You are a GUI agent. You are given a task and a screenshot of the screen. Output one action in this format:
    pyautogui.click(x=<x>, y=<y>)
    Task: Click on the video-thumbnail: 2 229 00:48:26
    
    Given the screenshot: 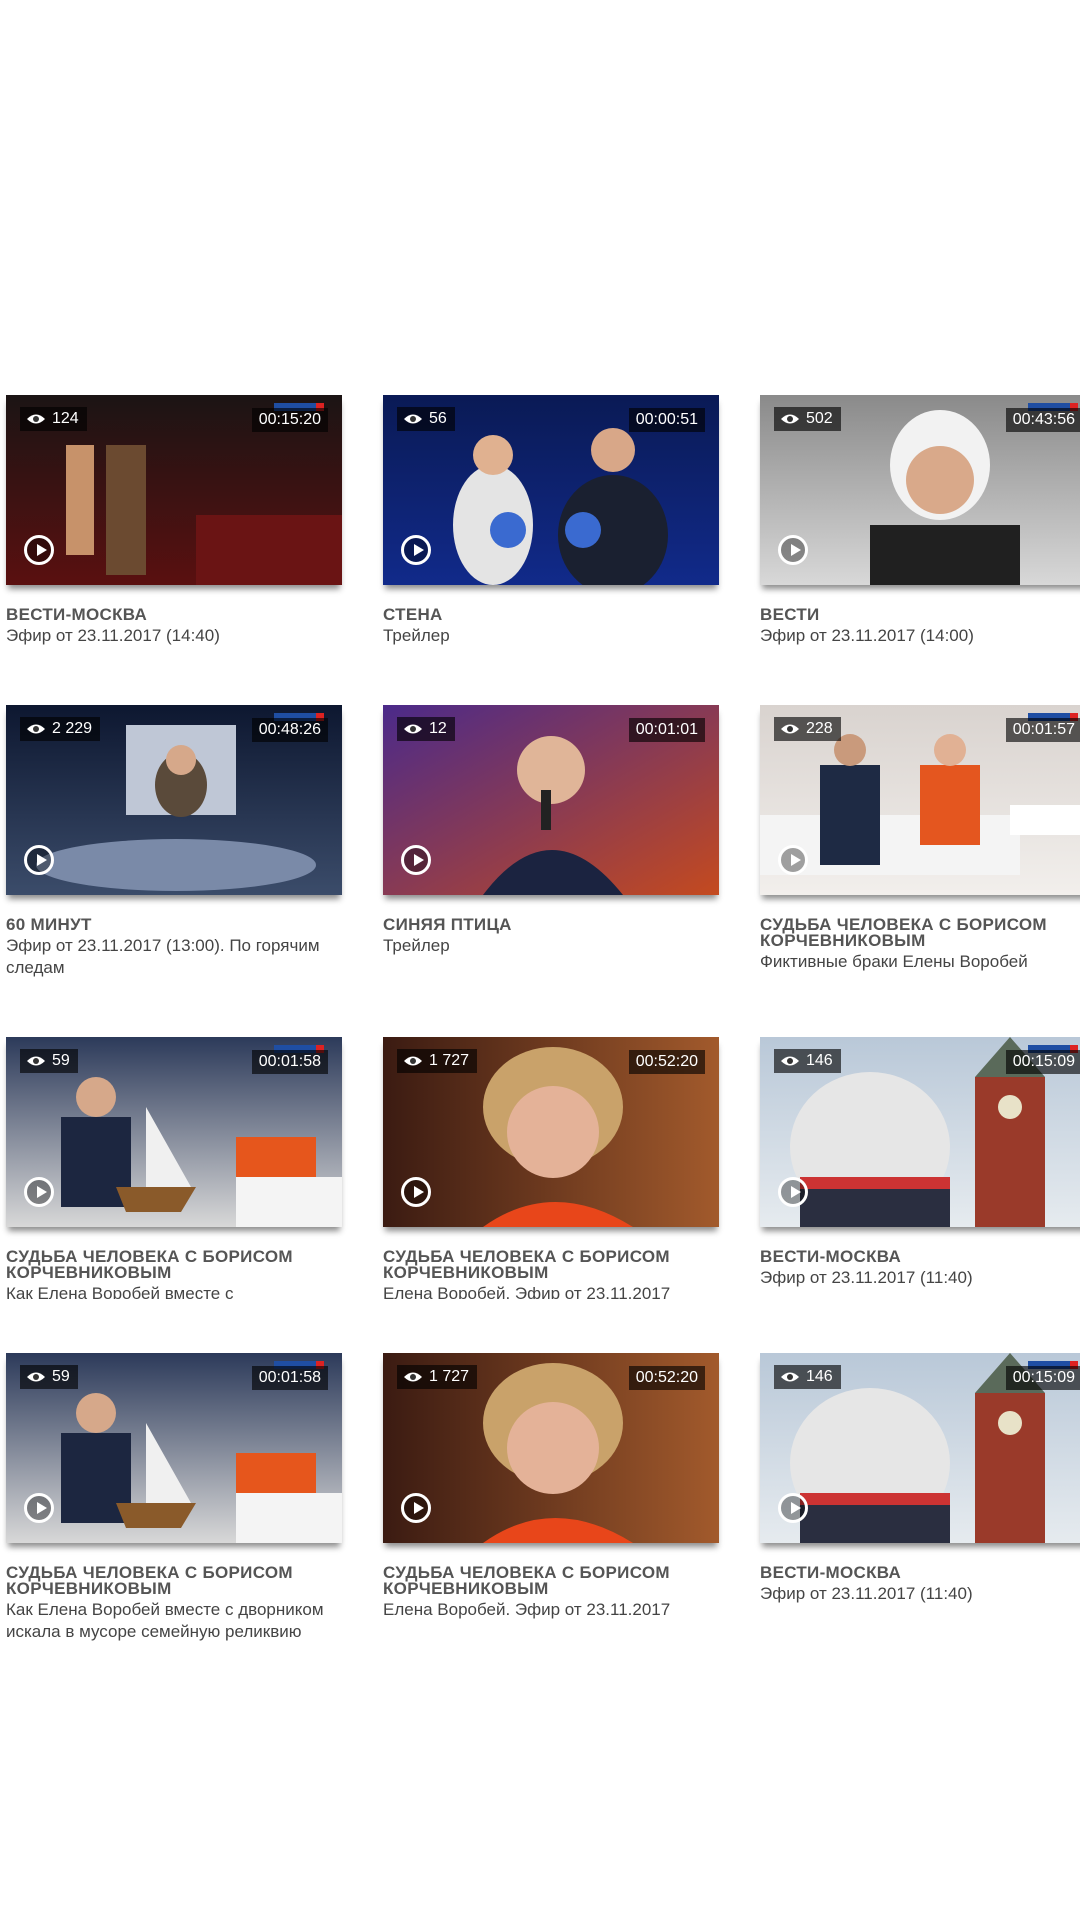 What is the action you would take?
    pyautogui.click(x=174, y=800)
    